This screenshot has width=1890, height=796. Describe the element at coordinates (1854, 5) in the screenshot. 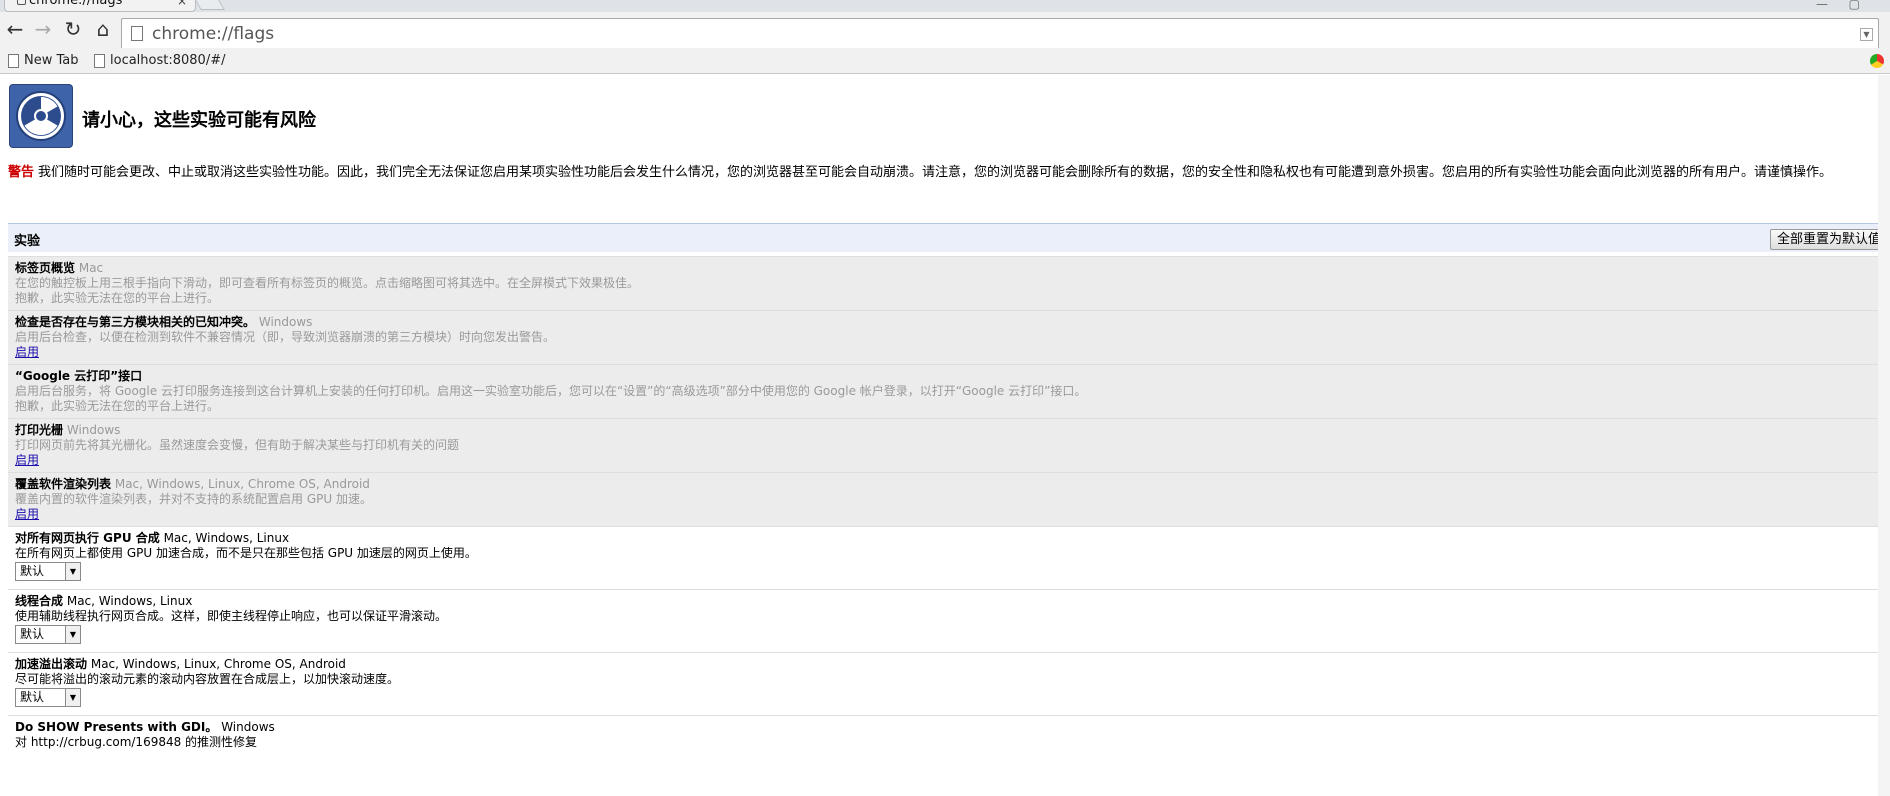

I see `restore-icon: ▢` at that location.